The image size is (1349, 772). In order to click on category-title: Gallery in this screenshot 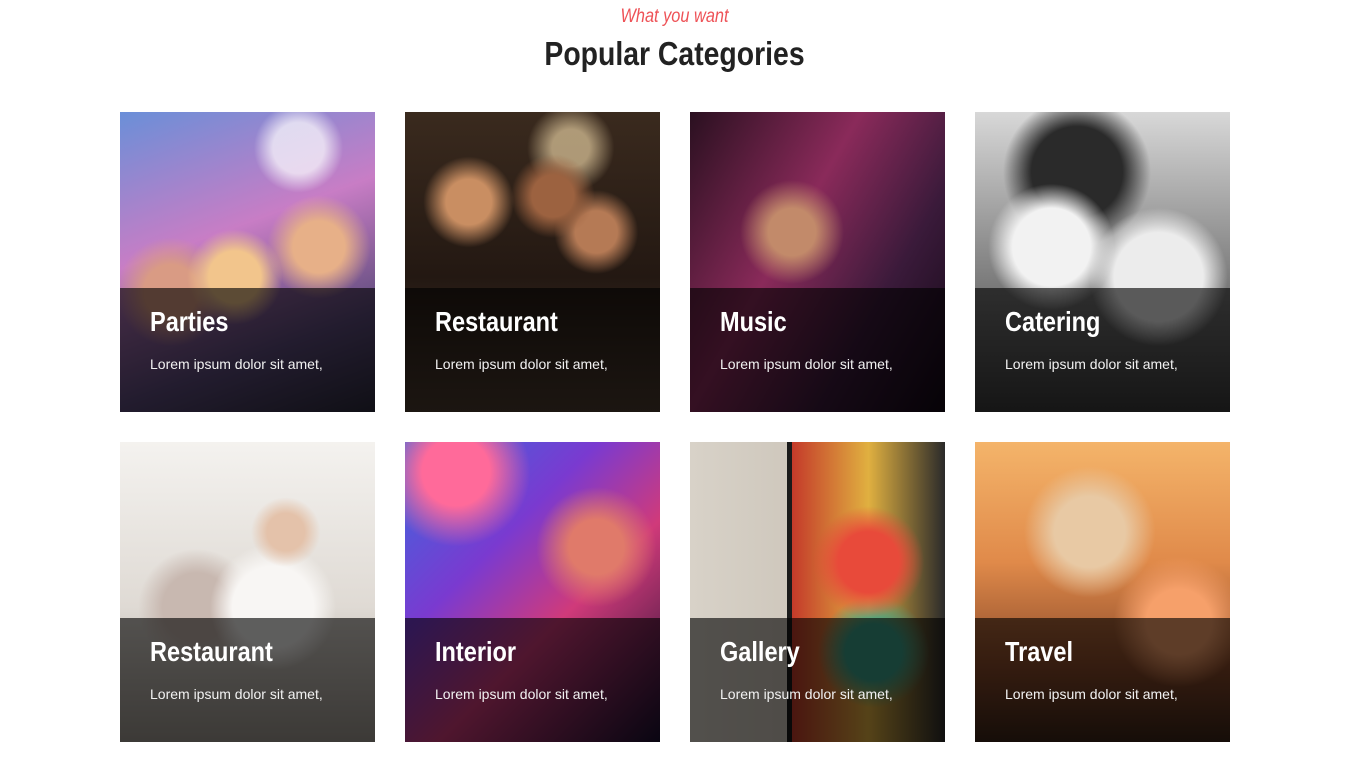, I will do `click(760, 651)`.